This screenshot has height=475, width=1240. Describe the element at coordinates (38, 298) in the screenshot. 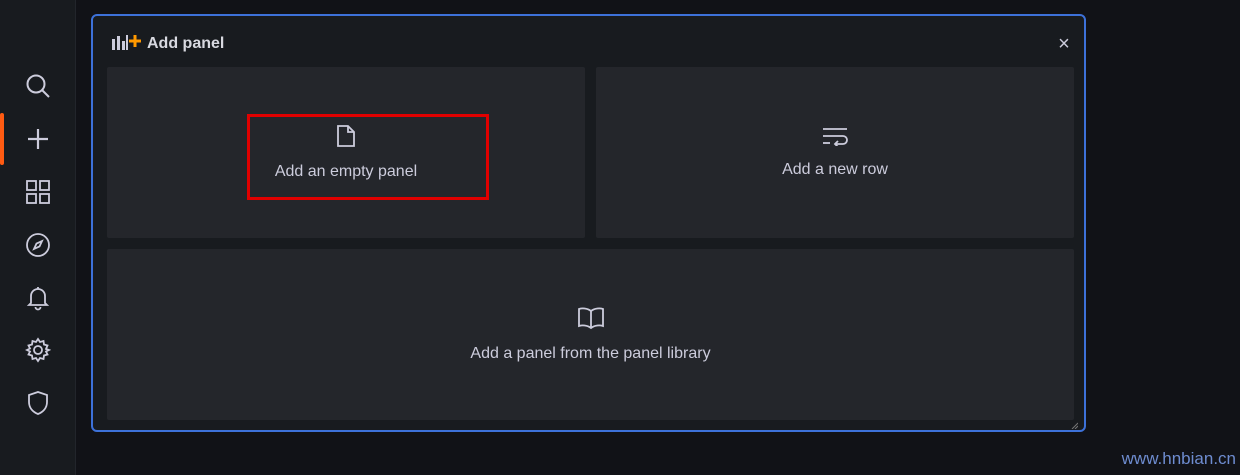

I see `bell-icon` at that location.